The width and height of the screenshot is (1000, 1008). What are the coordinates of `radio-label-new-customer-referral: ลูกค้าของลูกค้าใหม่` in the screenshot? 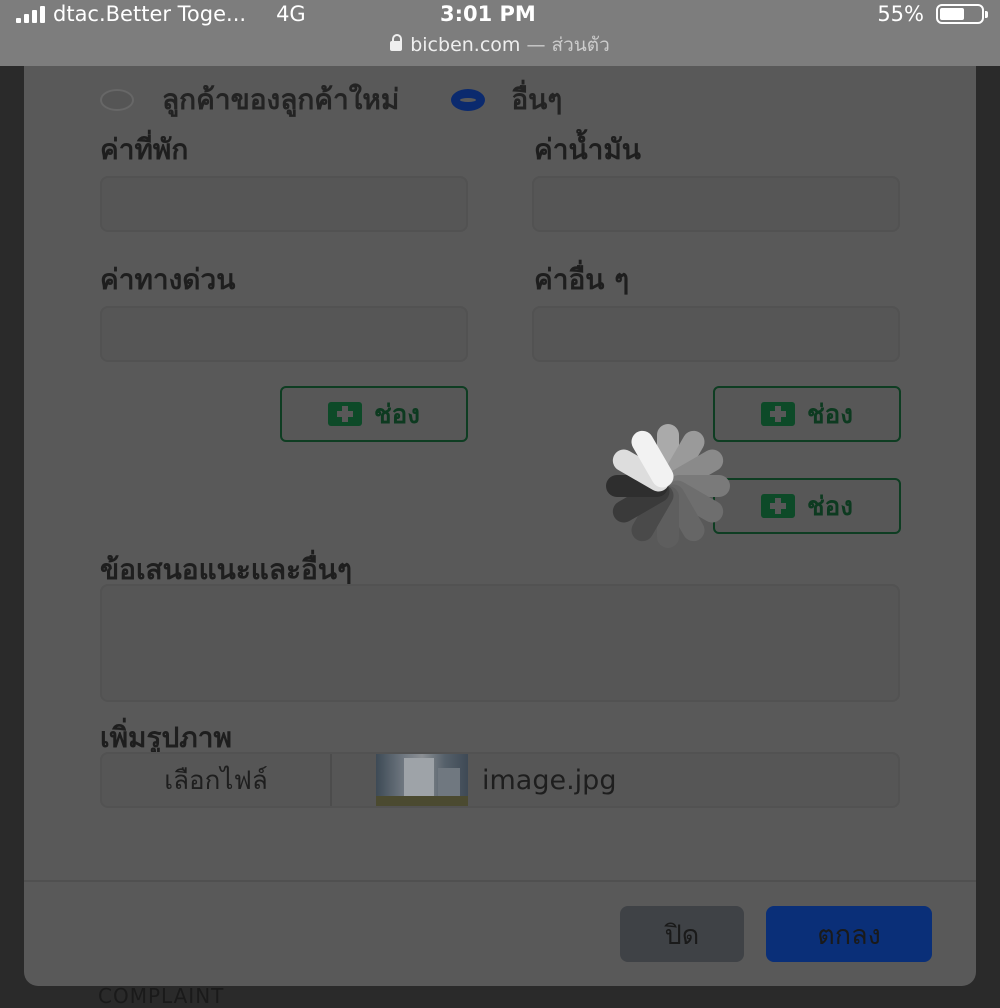 It's located at (281, 99).